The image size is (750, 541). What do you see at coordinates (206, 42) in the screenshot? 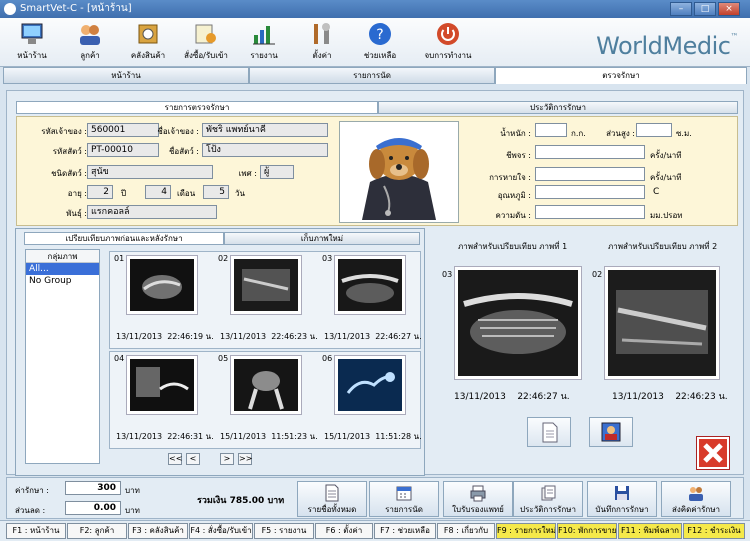
I see `toolbar-purchase-button: สั่งซื้อ/รับเข้า` at bounding box center [206, 42].